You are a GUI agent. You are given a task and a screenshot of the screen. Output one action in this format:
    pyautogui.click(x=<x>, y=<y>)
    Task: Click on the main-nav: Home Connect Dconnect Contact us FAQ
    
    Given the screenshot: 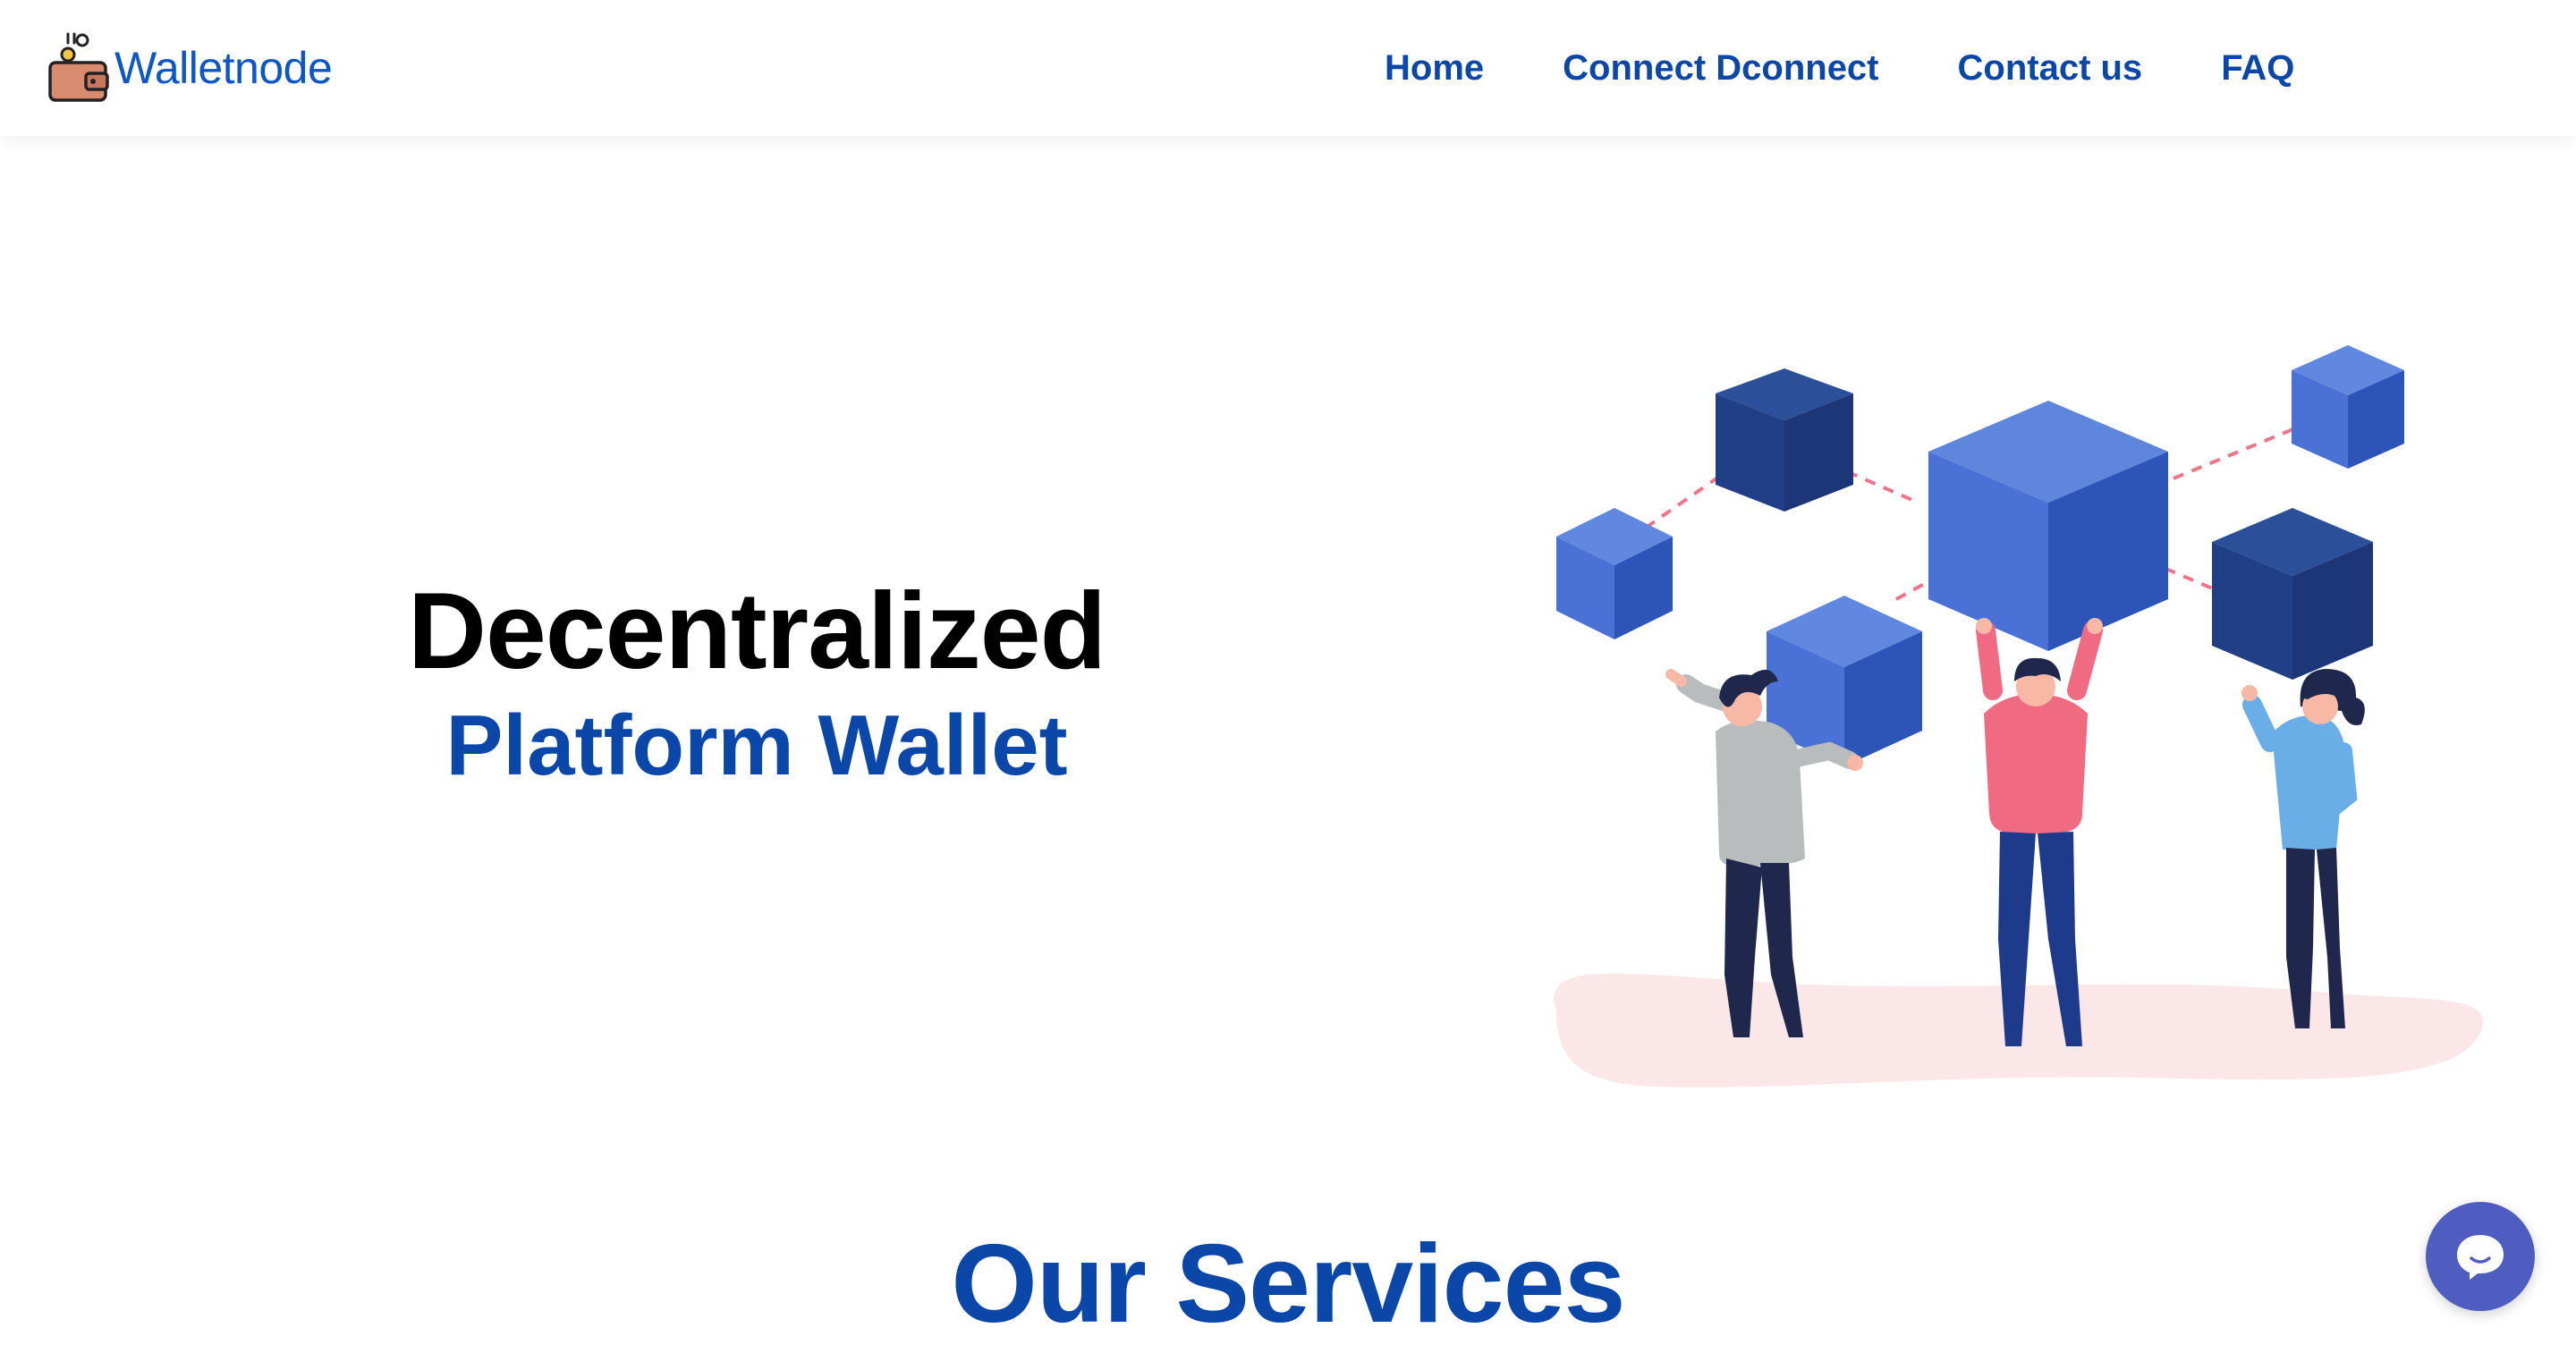 What is the action you would take?
    pyautogui.click(x=1839, y=68)
    